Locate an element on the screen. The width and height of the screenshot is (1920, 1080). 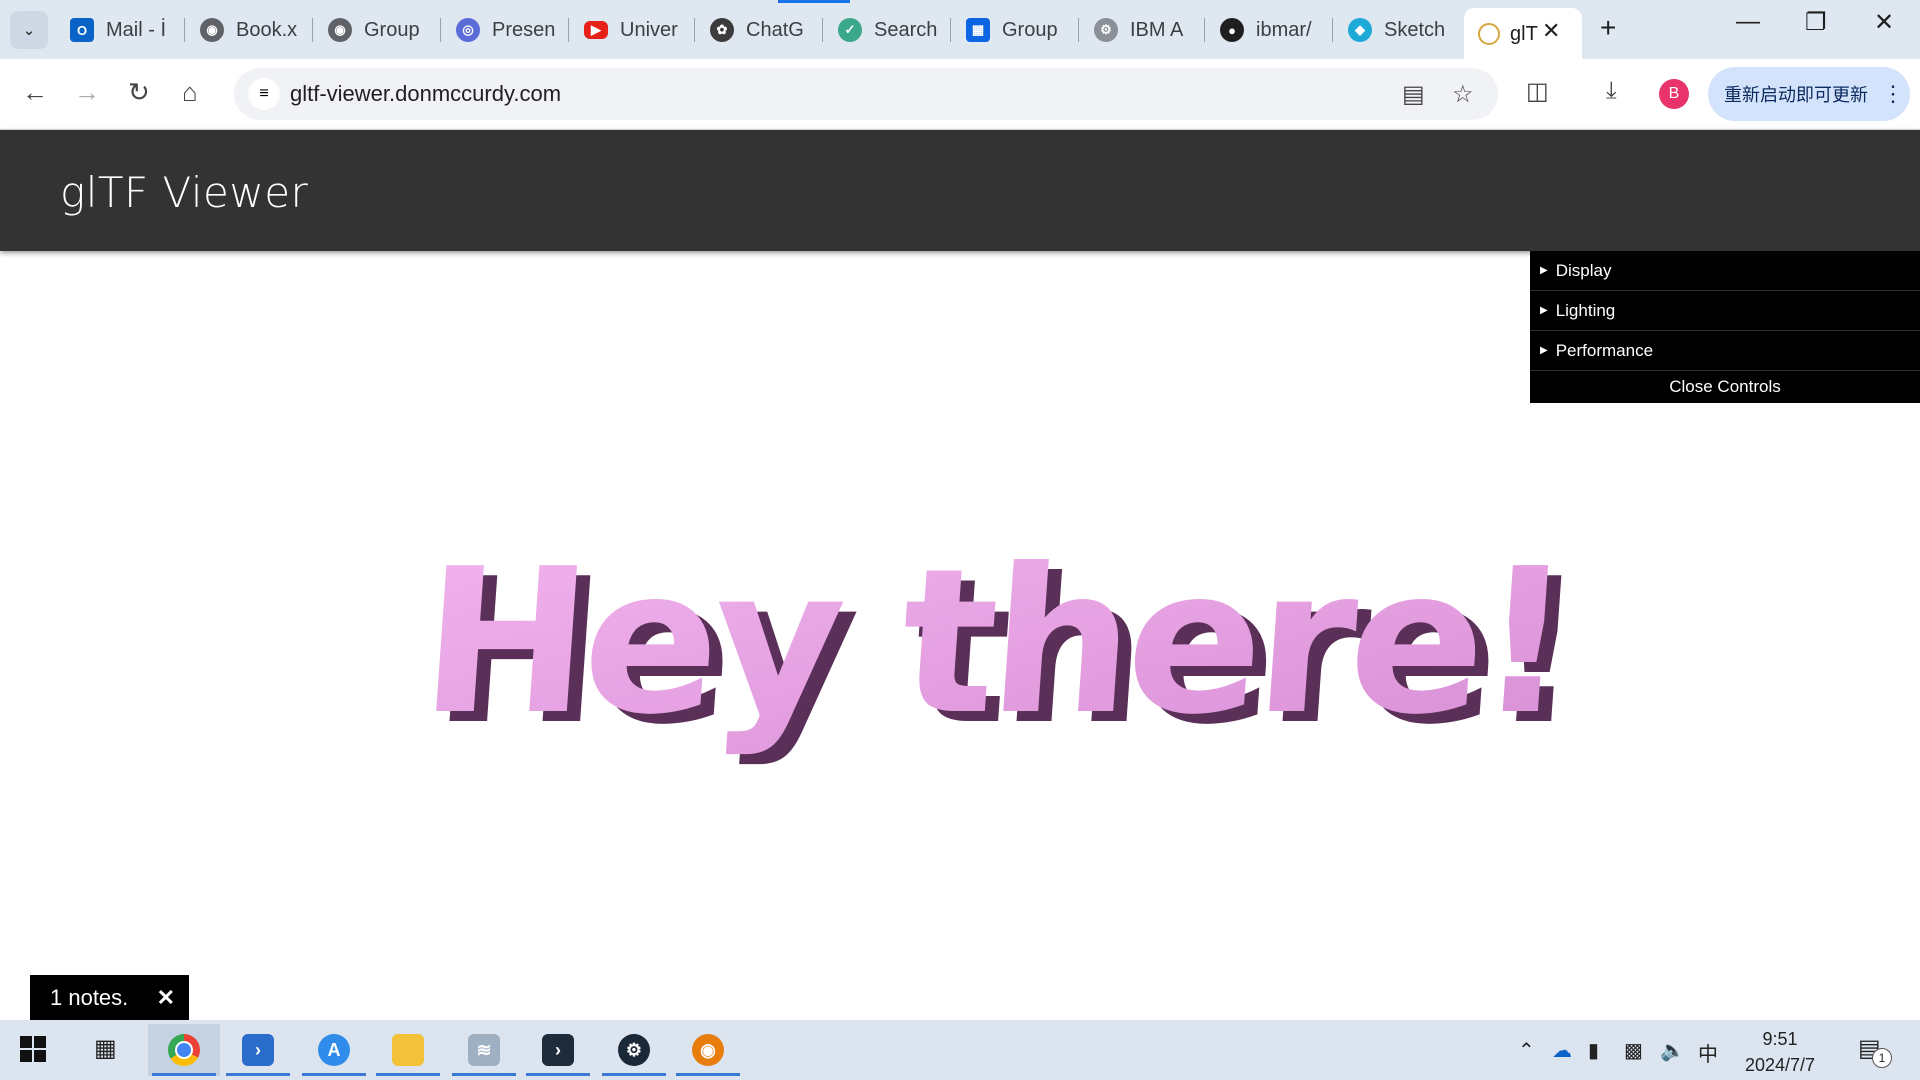
tab-search-site: ✓ Search is located at coordinates (891, 30).